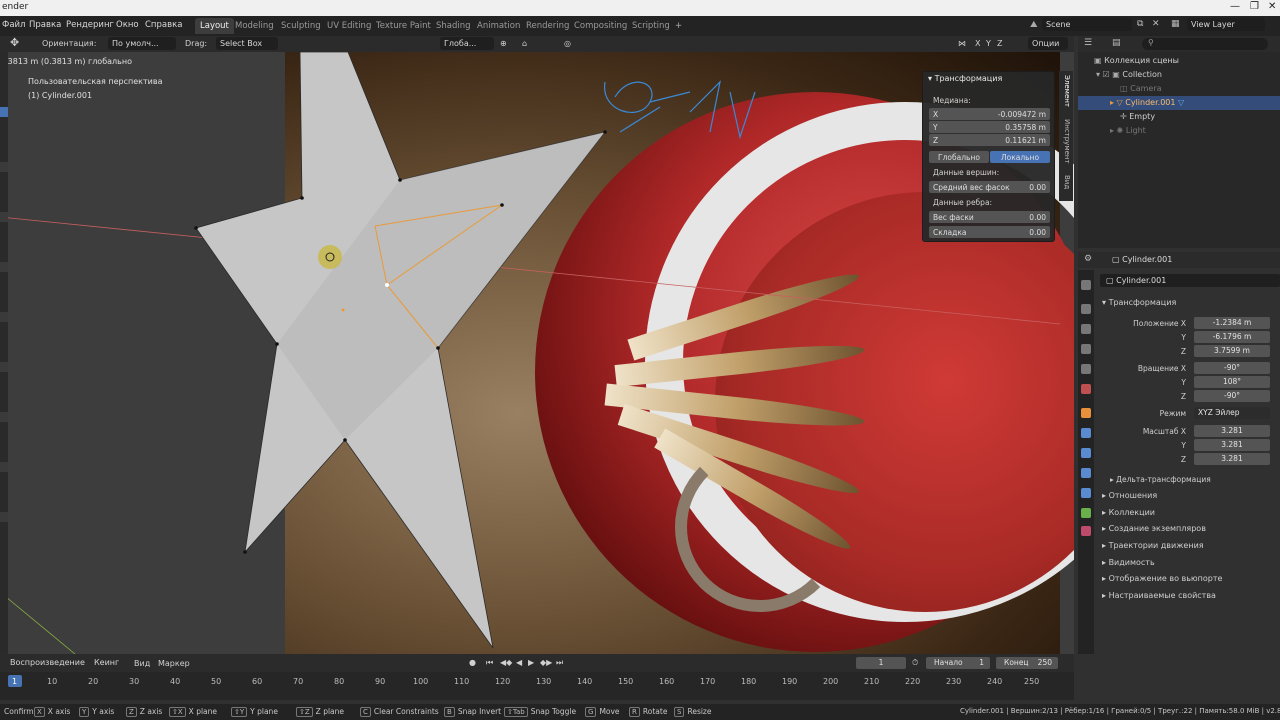  Describe the element at coordinates (524, 43) in the screenshot. I see `magnet-icon: ⌂` at that location.